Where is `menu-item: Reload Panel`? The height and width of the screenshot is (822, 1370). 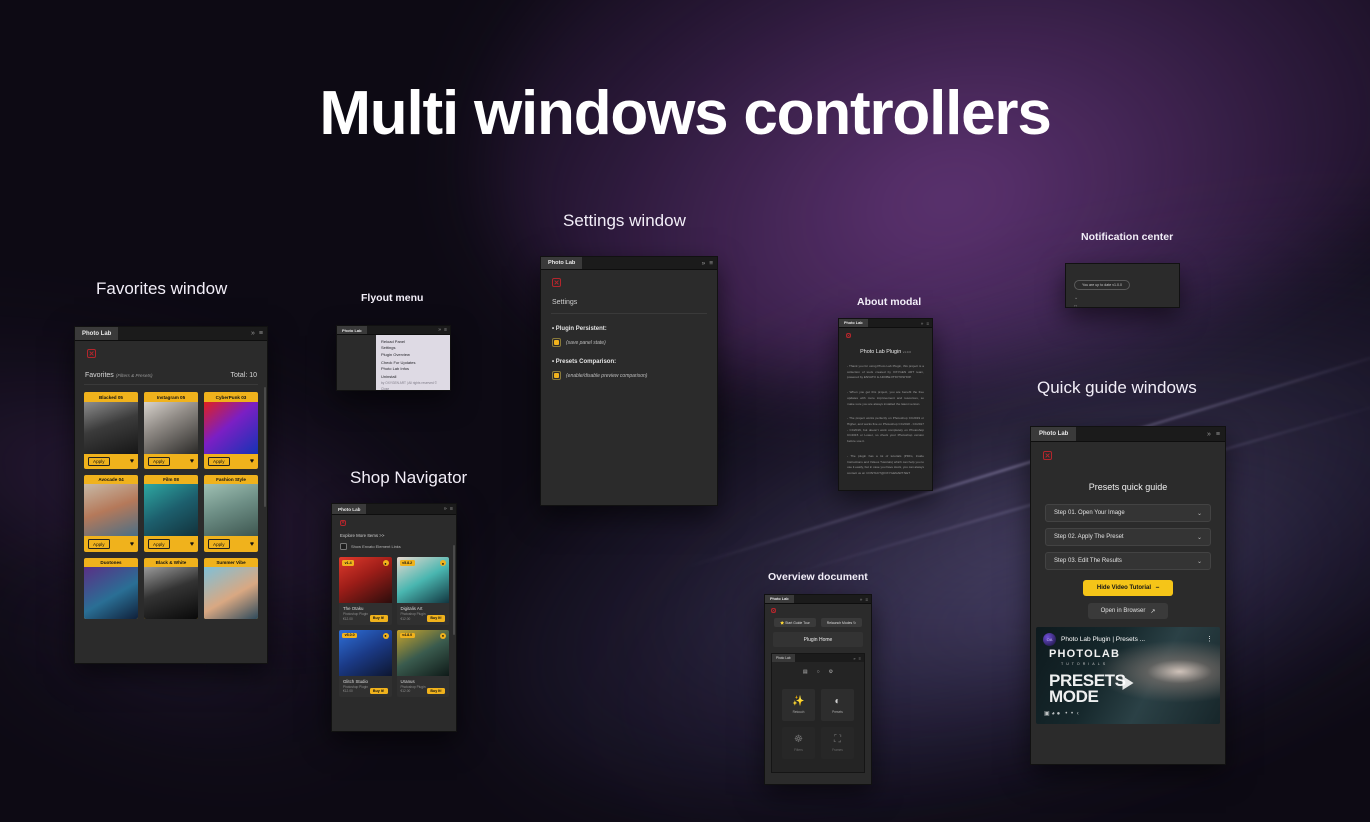 menu-item: Reload Panel is located at coordinates (413, 341).